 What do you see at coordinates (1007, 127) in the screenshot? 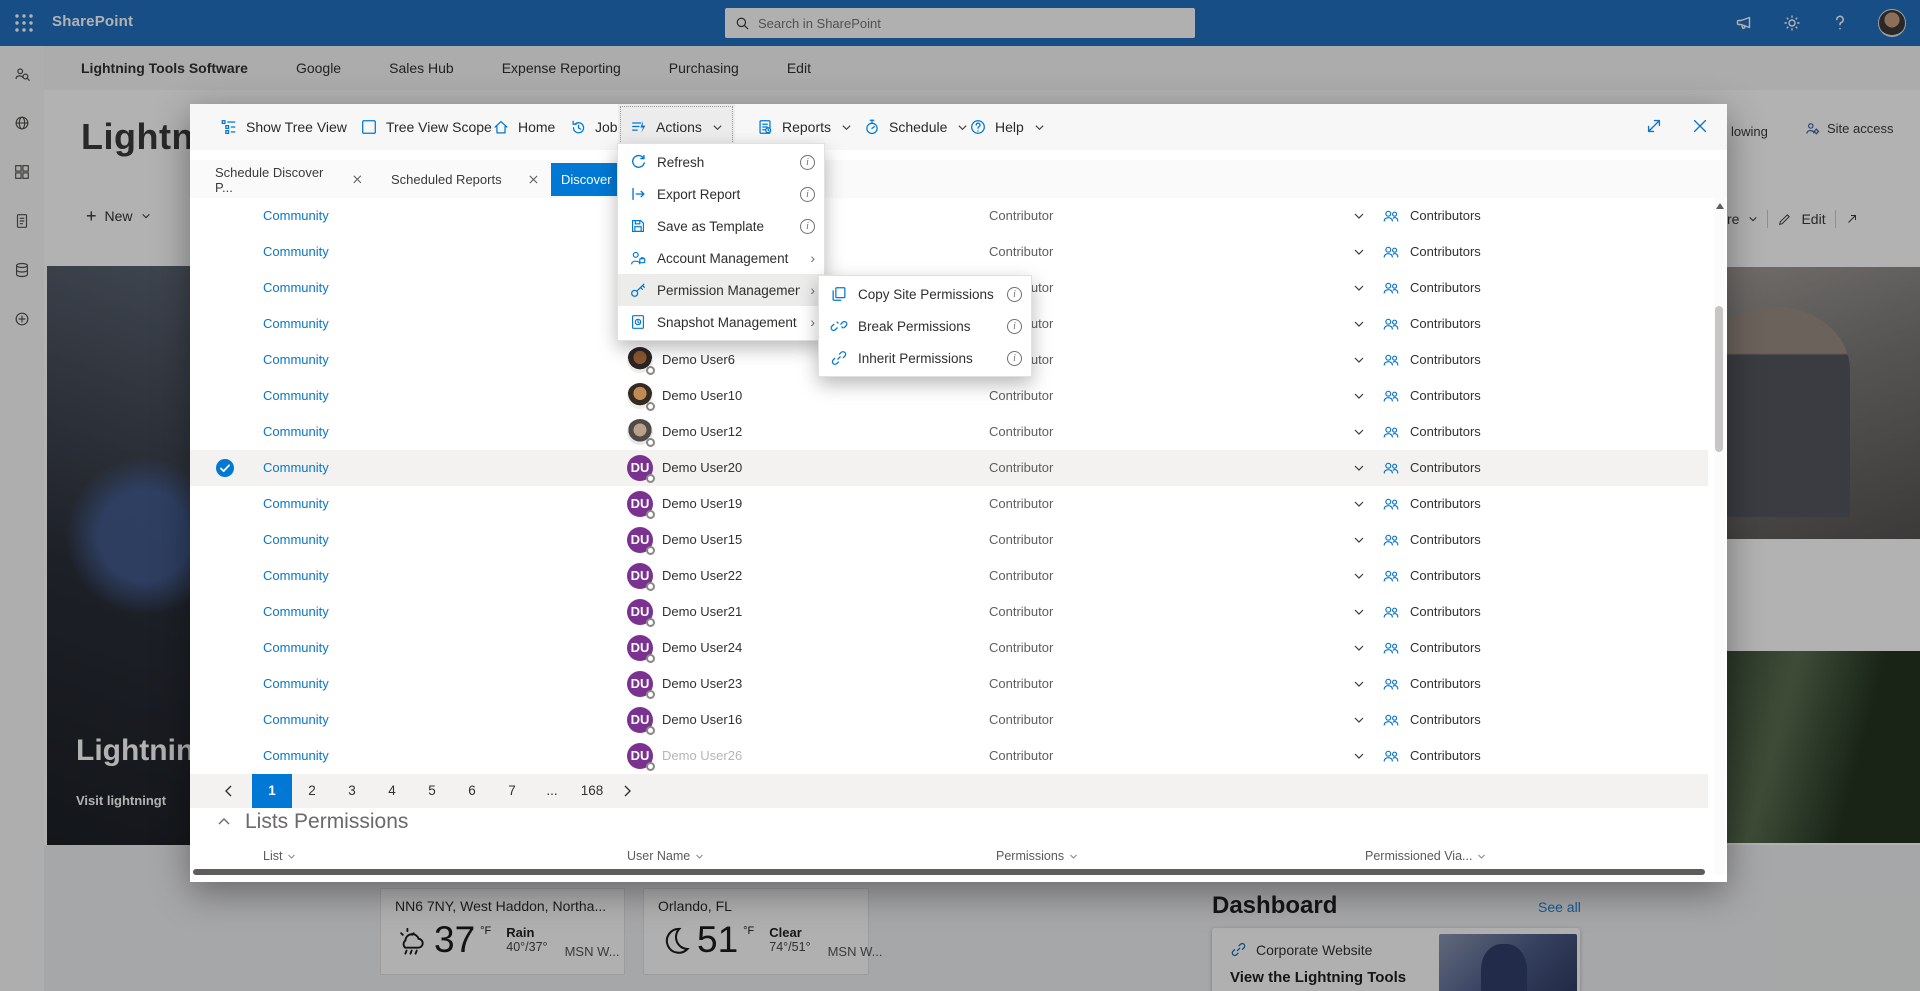
I see `toolbar-help: Help` at bounding box center [1007, 127].